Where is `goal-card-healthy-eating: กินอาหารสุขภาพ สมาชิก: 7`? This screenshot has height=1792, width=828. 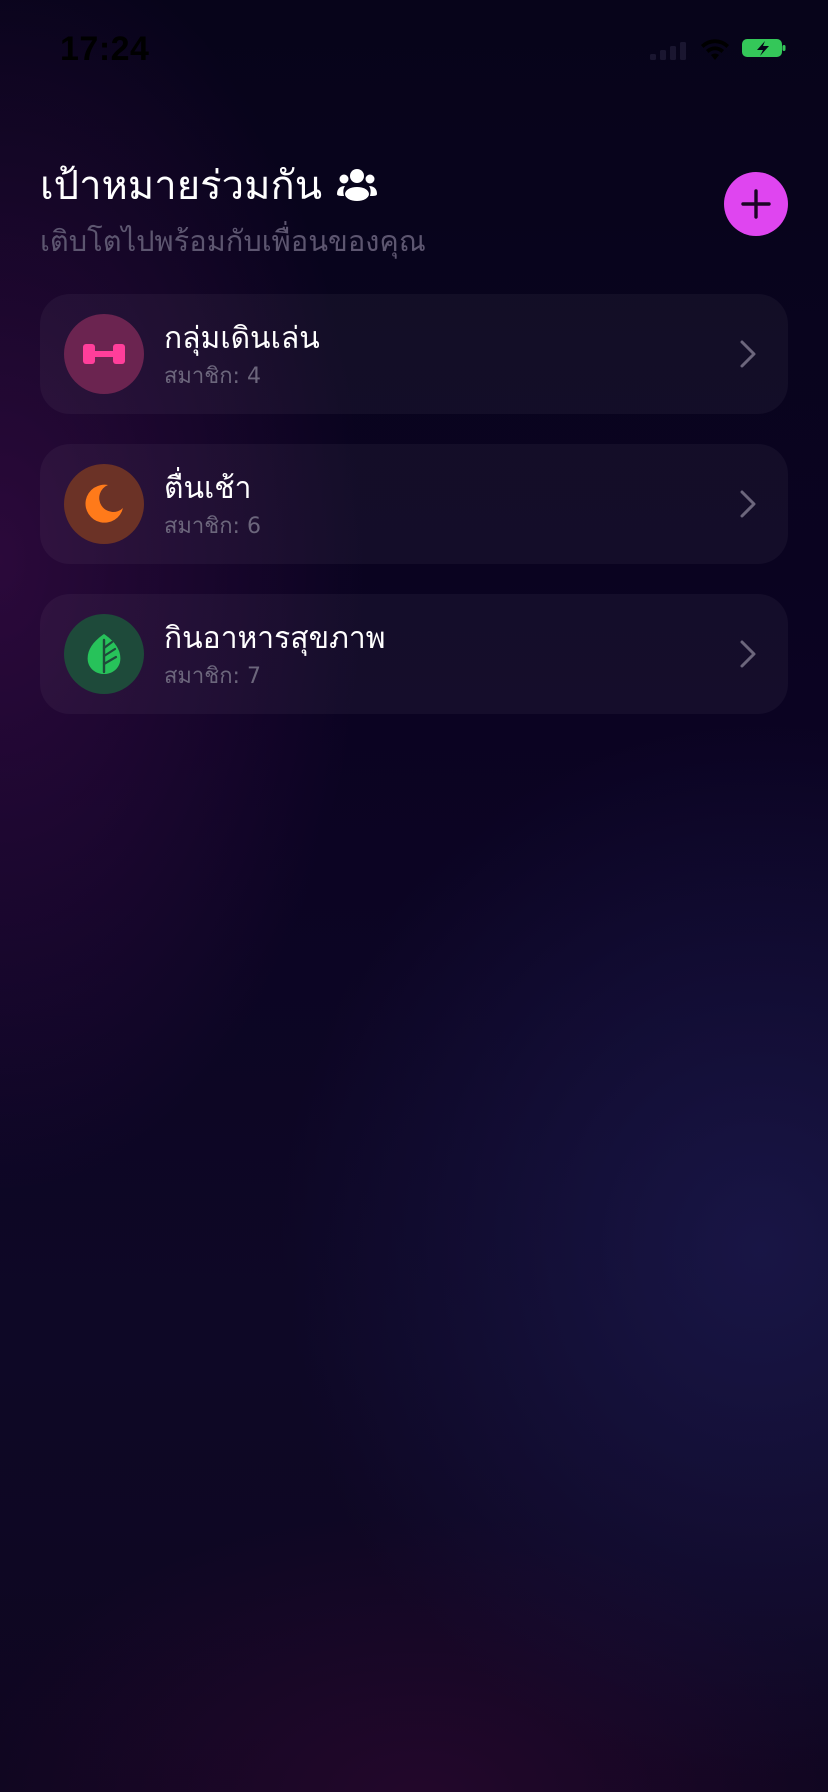
goal-card-healthy-eating: กินอาหารสุขภาพ สมาชิก: 7 is located at coordinates (414, 654).